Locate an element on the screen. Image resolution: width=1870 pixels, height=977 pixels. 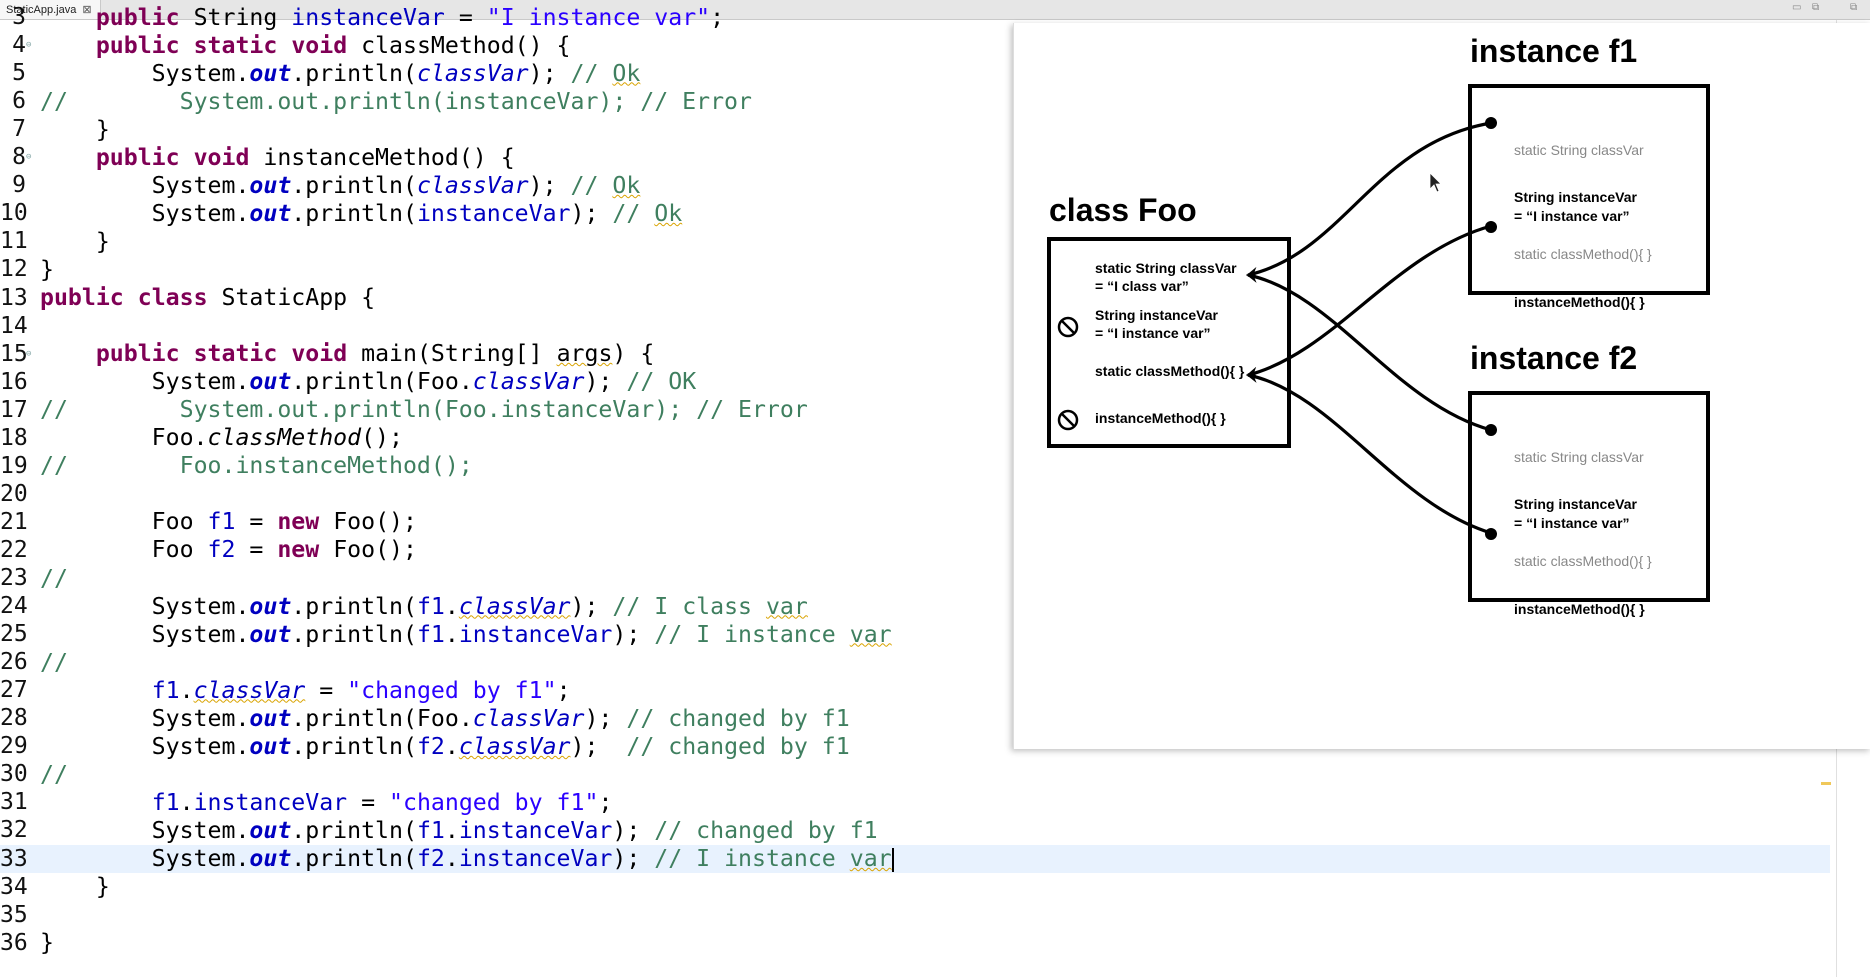
code-text: System.out.println(Foo.classVar); // OK is located at coordinates (368, 382).